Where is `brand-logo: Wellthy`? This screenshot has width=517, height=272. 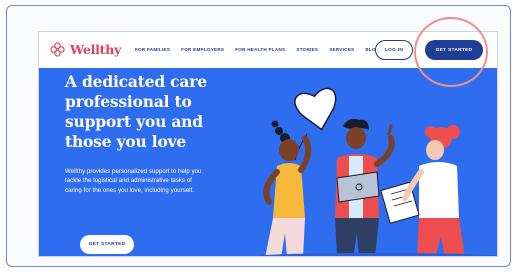
brand-logo: Wellthy is located at coordinates (85, 49).